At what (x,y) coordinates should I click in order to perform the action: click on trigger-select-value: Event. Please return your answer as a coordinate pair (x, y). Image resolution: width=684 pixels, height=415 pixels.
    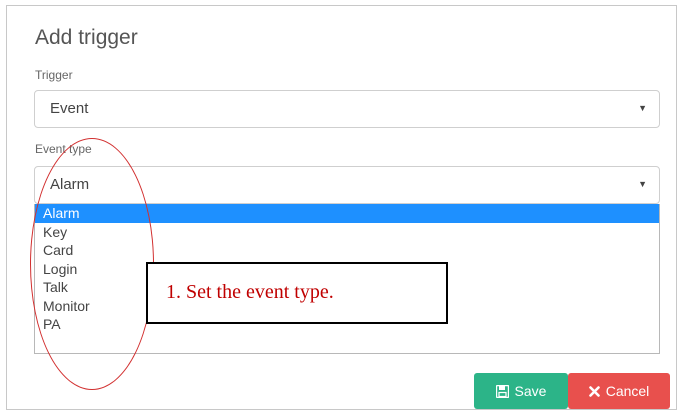
    Looking at the image, I should click on (69, 108).